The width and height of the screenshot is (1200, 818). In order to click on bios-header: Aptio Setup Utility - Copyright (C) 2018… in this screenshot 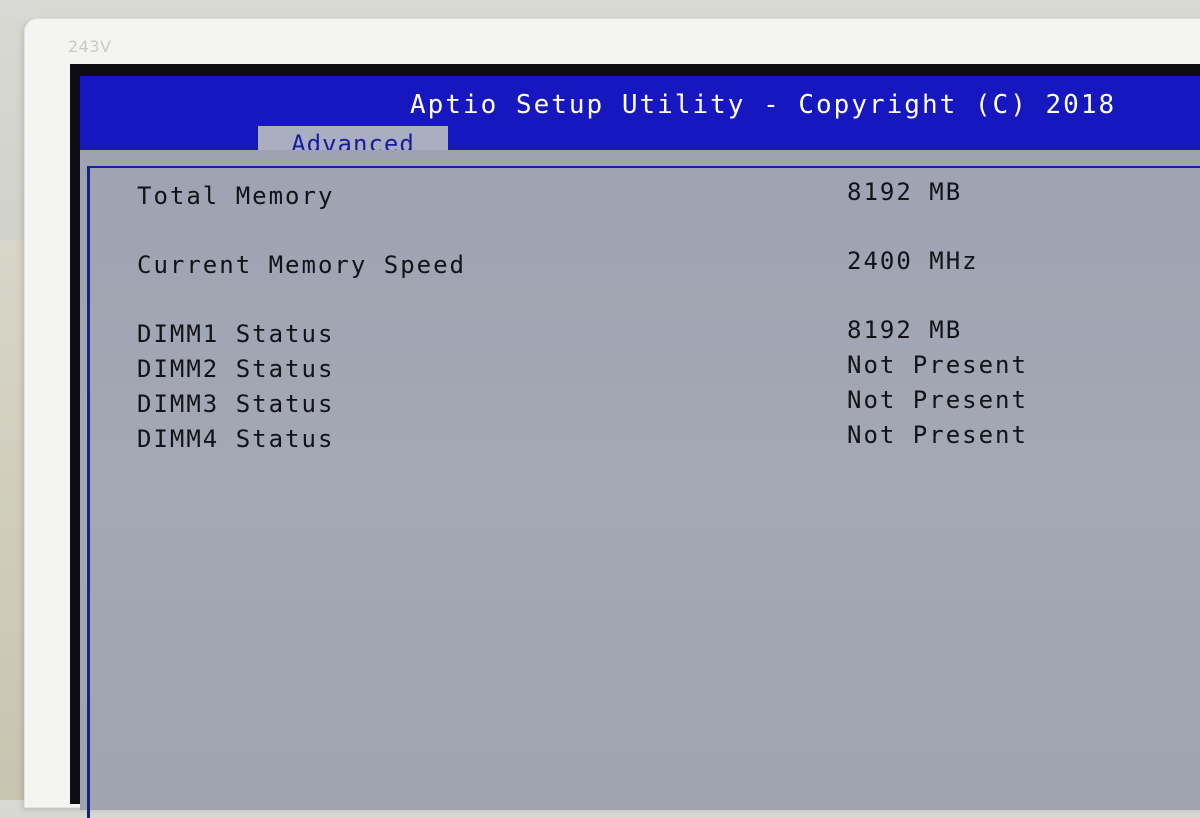, I will do `click(640, 119)`.